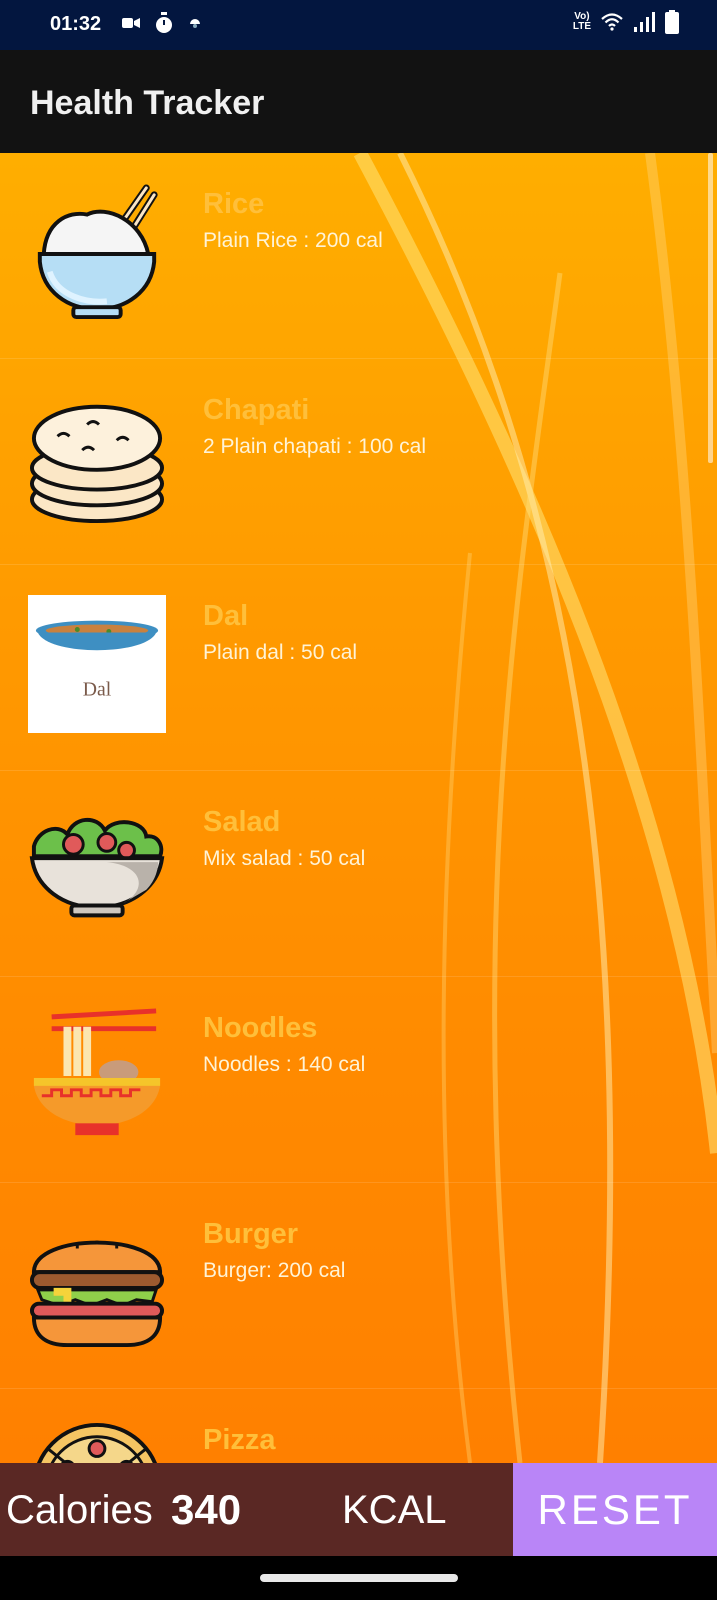 This screenshot has width=717, height=1600. What do you see at coordinates (234, 204) in the screenshot?
I see `food-item-name: Rice` at bounding box center [234, 204].